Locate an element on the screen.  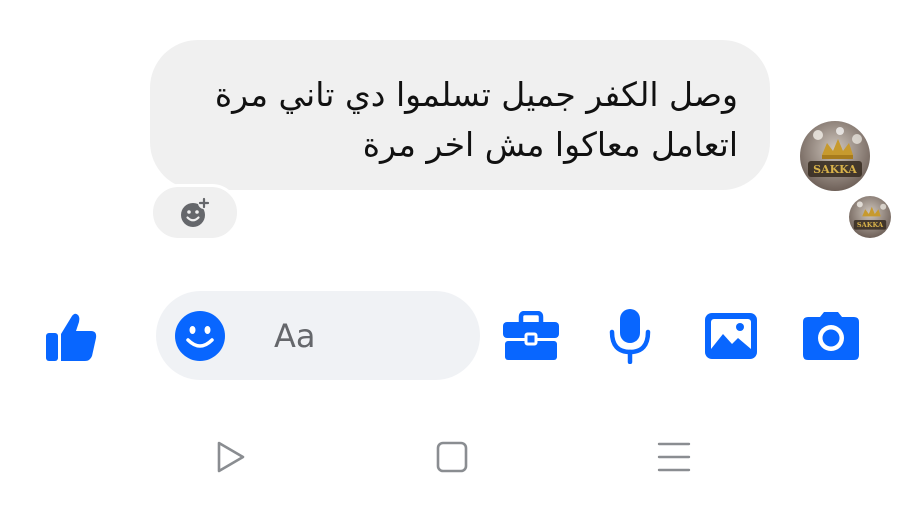
message-line: اتعامل معاكوا مش اخر مرة is located at coordinates (550, 144).